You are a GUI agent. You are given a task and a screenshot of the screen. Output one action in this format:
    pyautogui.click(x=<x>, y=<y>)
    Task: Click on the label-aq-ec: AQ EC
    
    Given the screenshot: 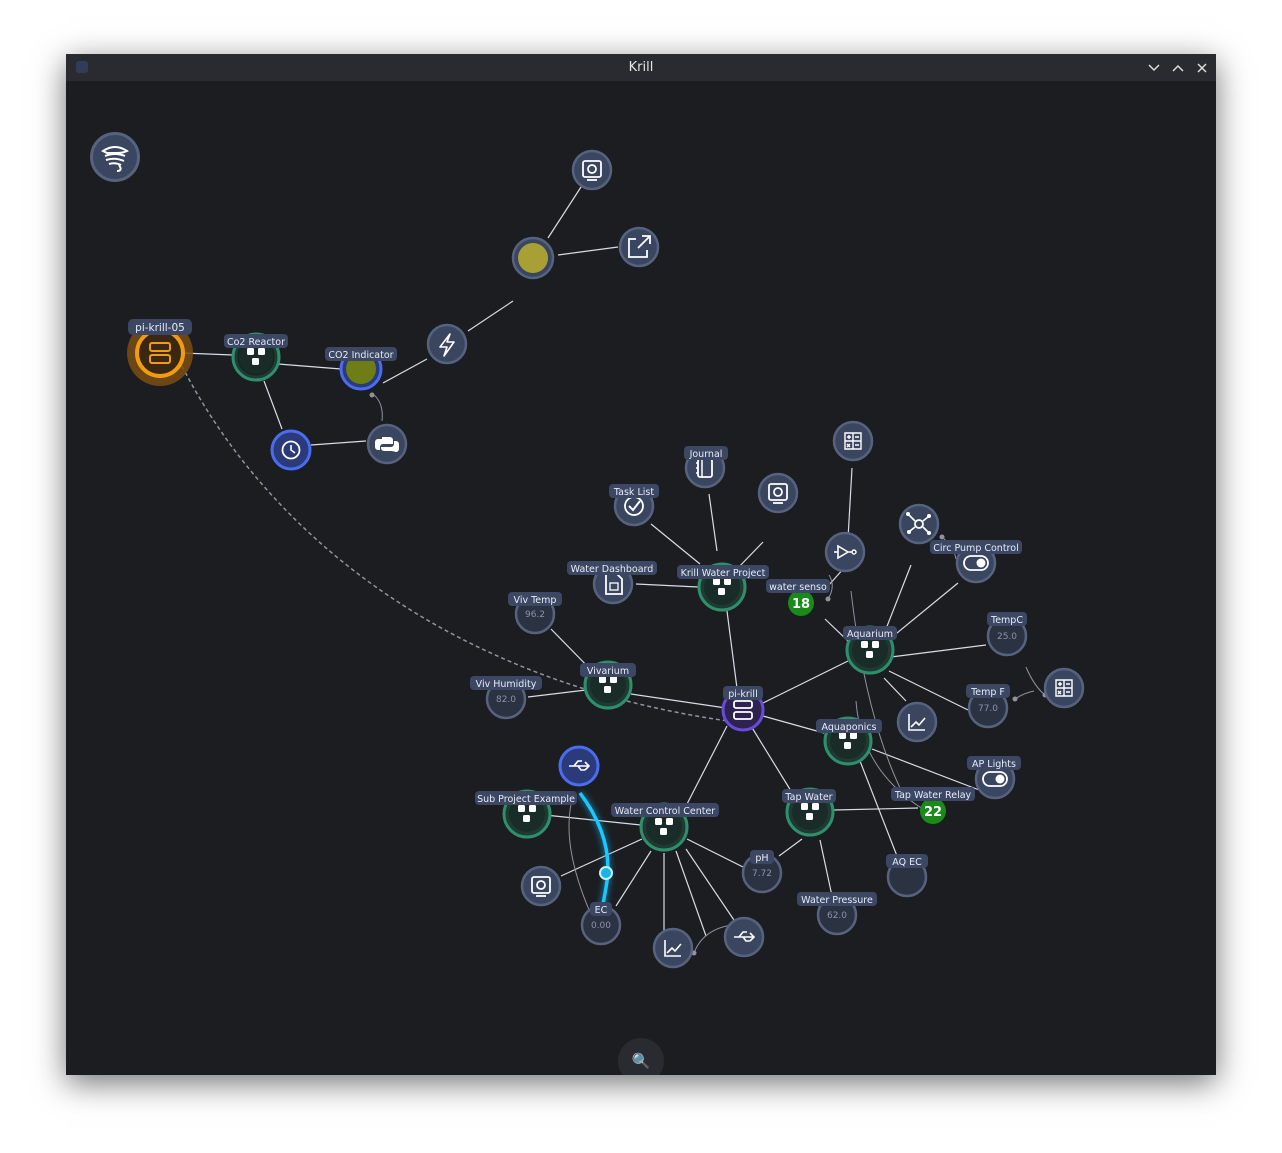 What is the action you would take?
    pyautogui.click(x=907, y=862)
    